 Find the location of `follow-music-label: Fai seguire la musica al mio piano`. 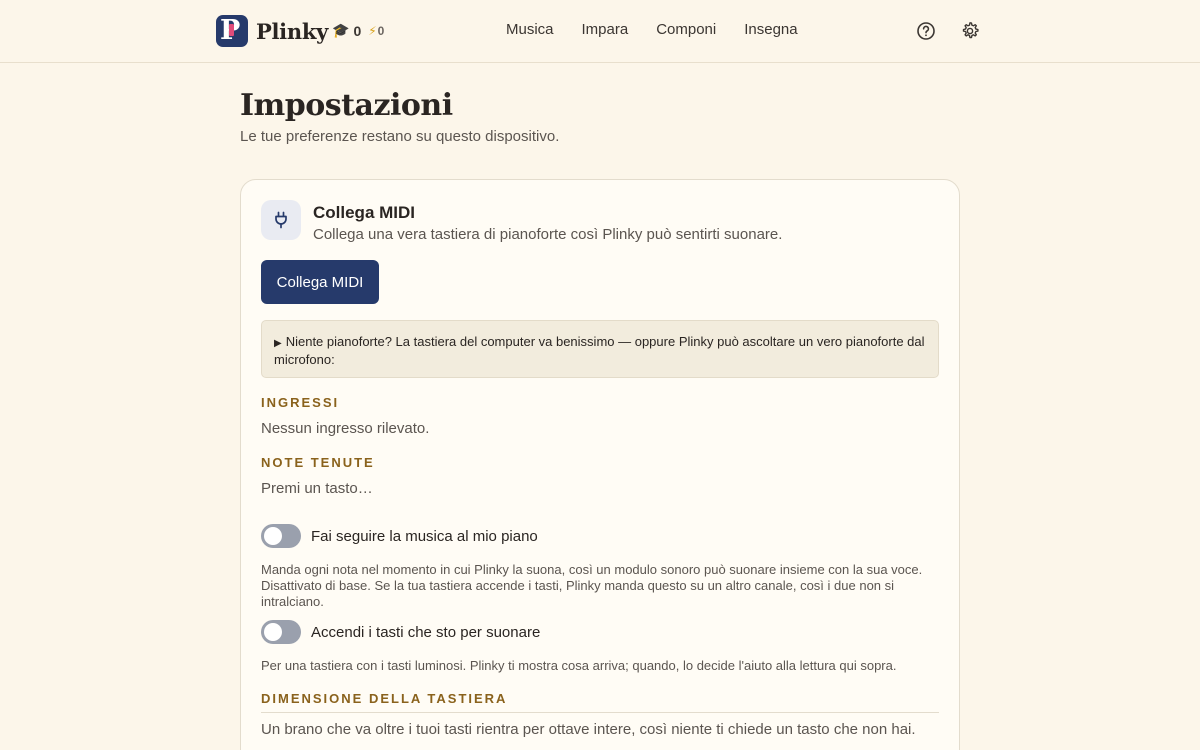

follow-music-label: Fai seguire la musica al mio piano is located at coordinates (424, 536).